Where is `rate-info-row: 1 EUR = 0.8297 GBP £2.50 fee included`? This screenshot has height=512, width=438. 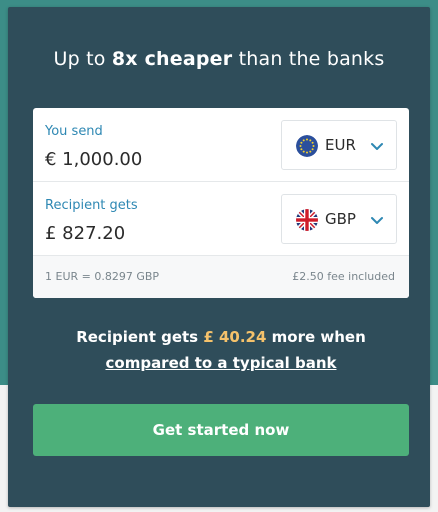 rate-info-row: 1 EUR = 0.8297 GBP £2.50 fee included is located at coordinates (221, 277).